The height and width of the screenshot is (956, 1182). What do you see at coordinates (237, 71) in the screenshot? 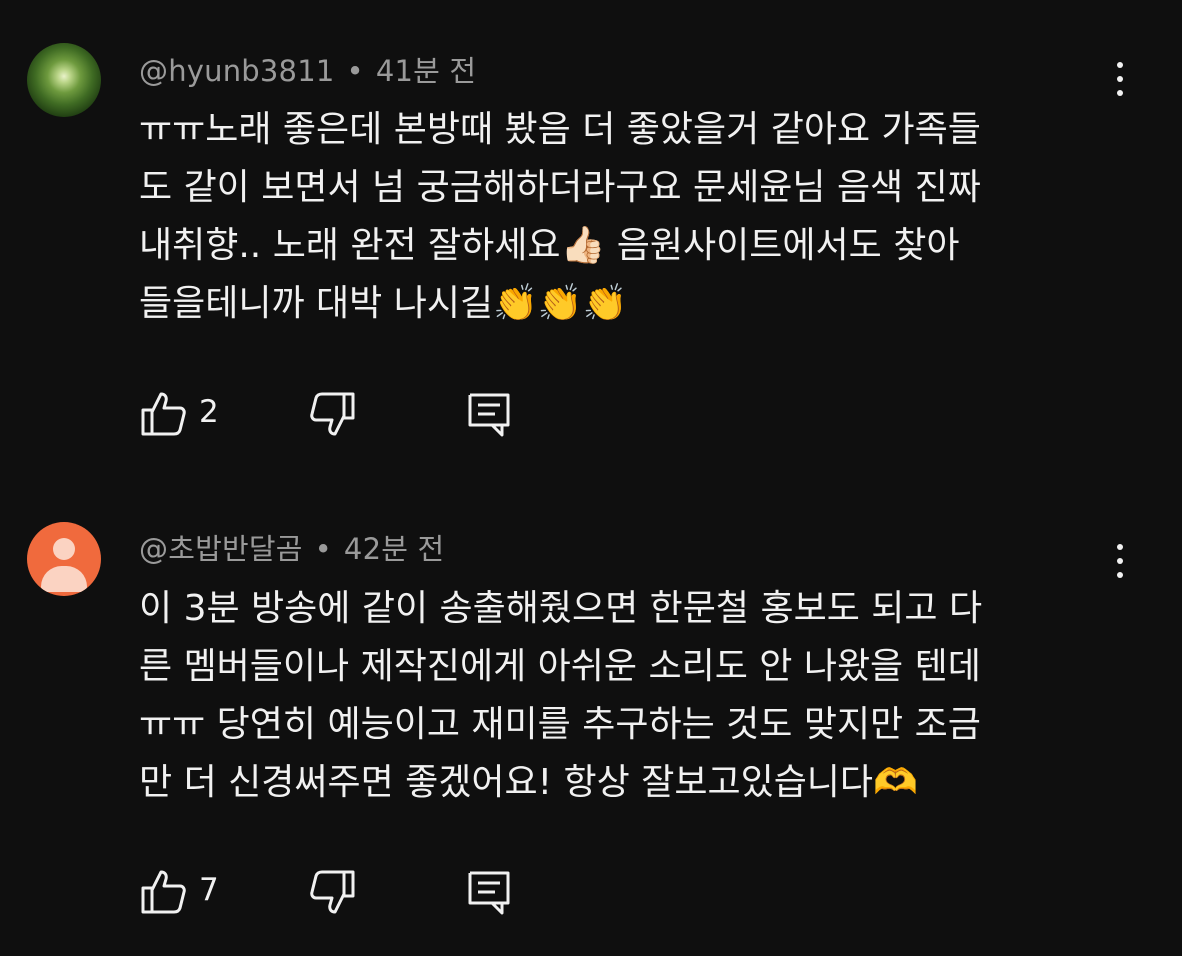
I see `comment-username: @hyunb3811` at bounding box center [237, 71].